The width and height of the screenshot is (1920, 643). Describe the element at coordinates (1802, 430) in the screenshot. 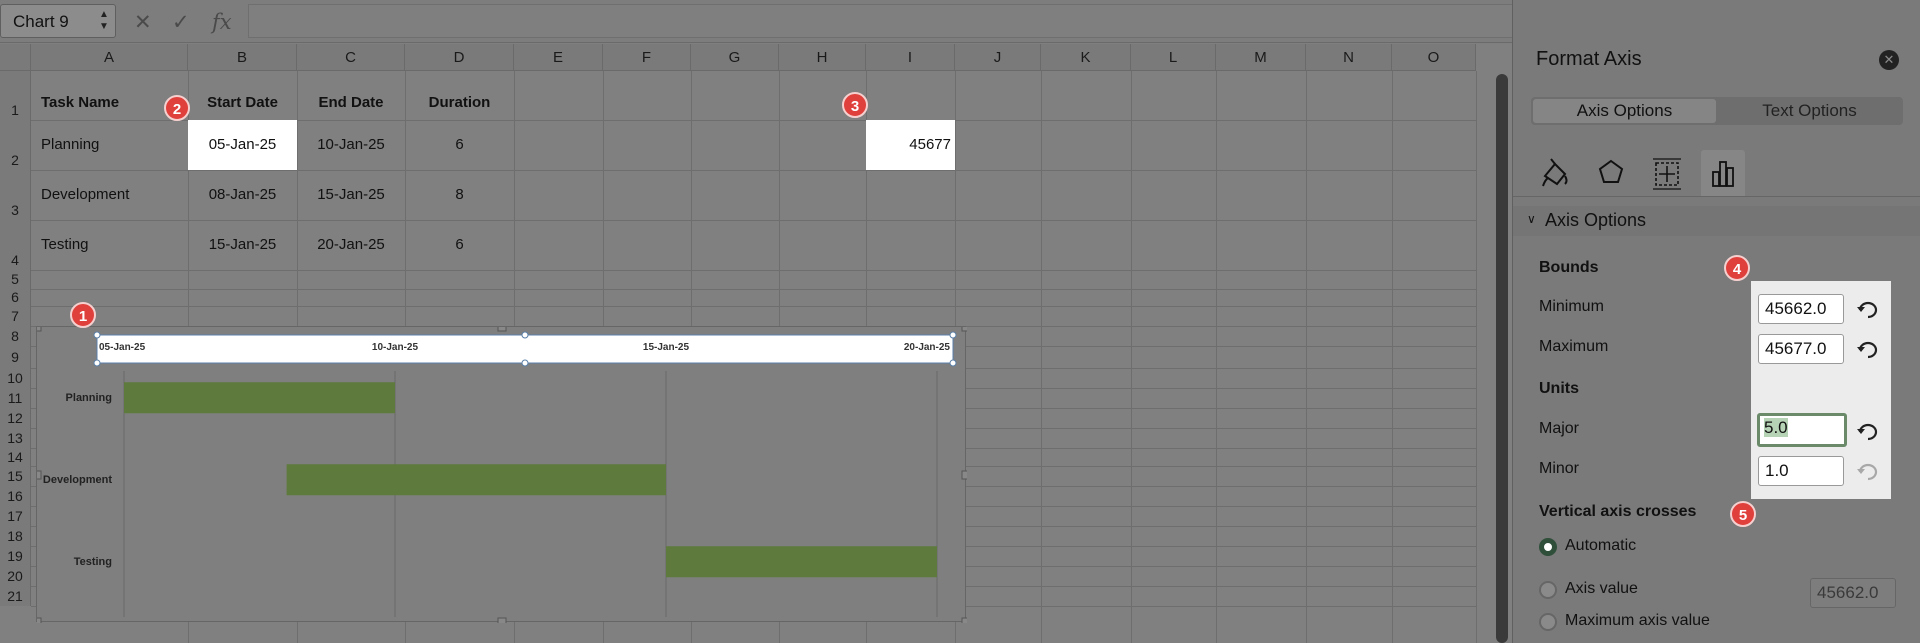

I see `major-input: 5.0` at that location.